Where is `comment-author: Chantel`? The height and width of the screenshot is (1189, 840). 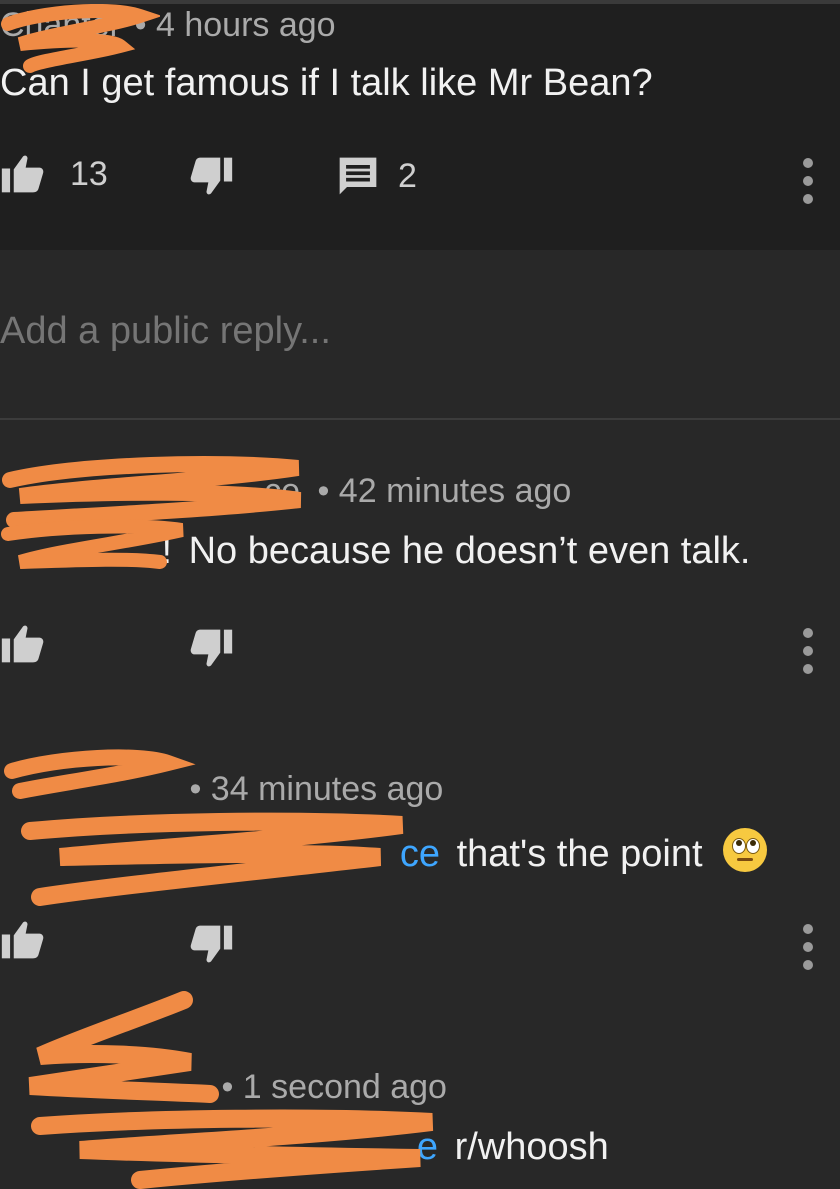
comment-author: Chantel is located at coordinates (58, 25).